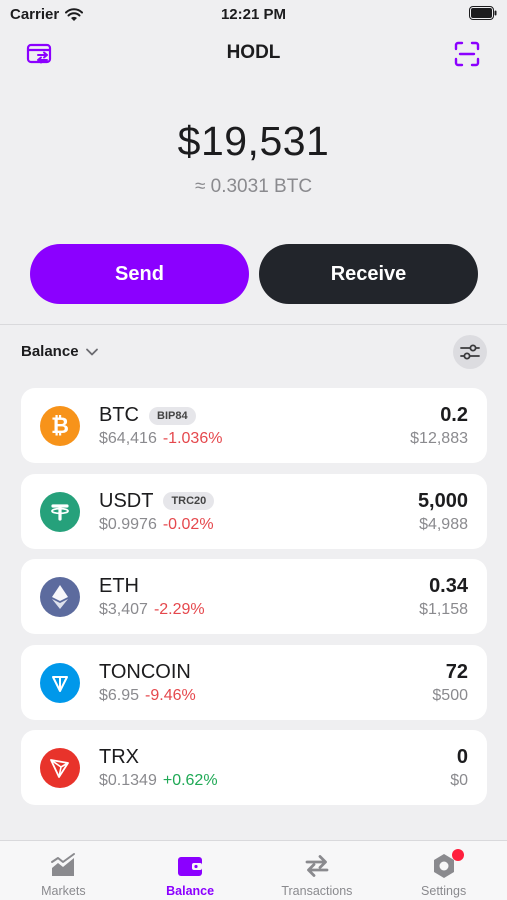 The height and width of the screenshot is (900, 507). Describe the element at coordinates (119, 415) in the screenshot. I see `asset-symbol-text: BTC` at that location.